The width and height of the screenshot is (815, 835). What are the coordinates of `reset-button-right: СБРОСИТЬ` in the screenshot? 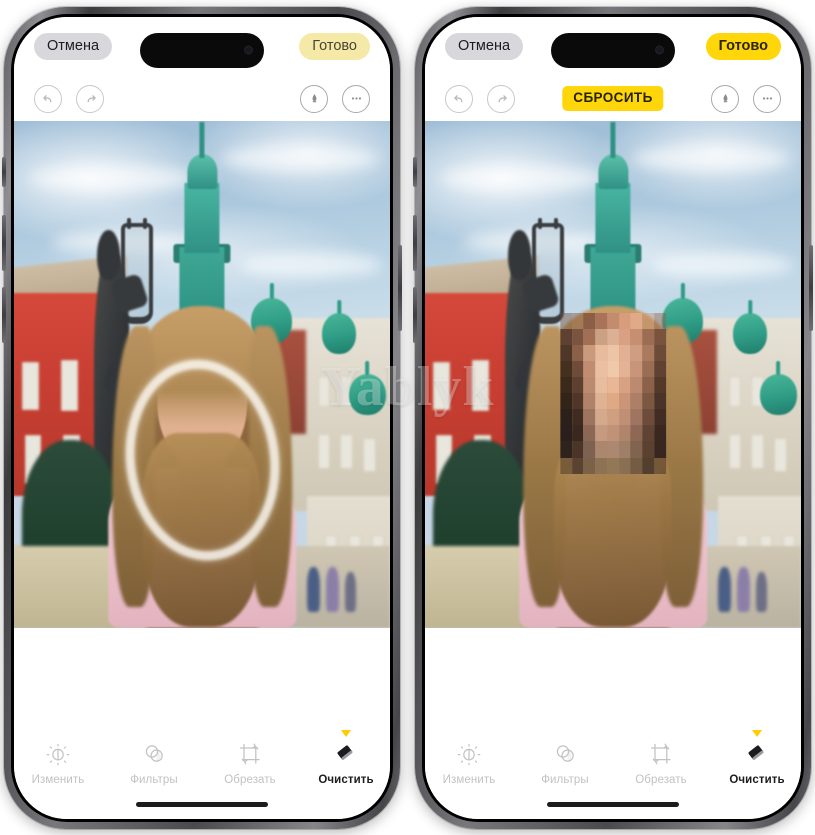 It's located at (613, 98).